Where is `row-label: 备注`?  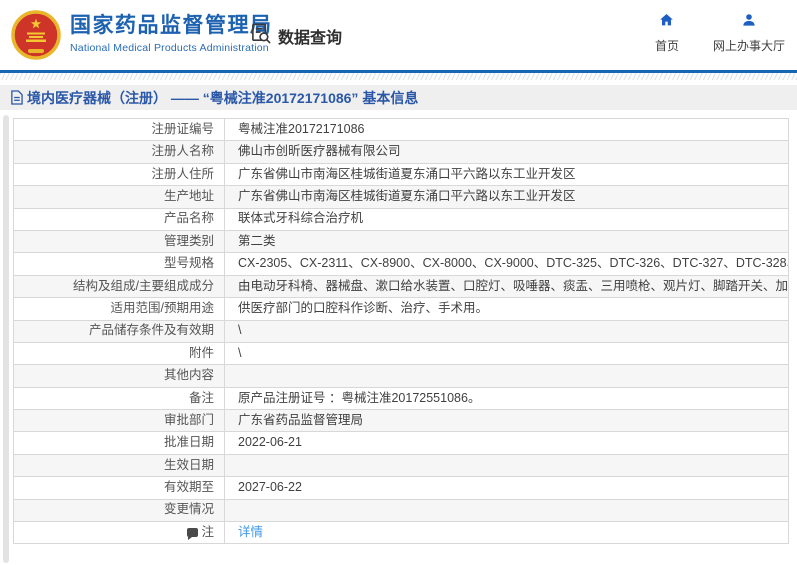 row-label: 备注 is located at coordinates (119, 398).